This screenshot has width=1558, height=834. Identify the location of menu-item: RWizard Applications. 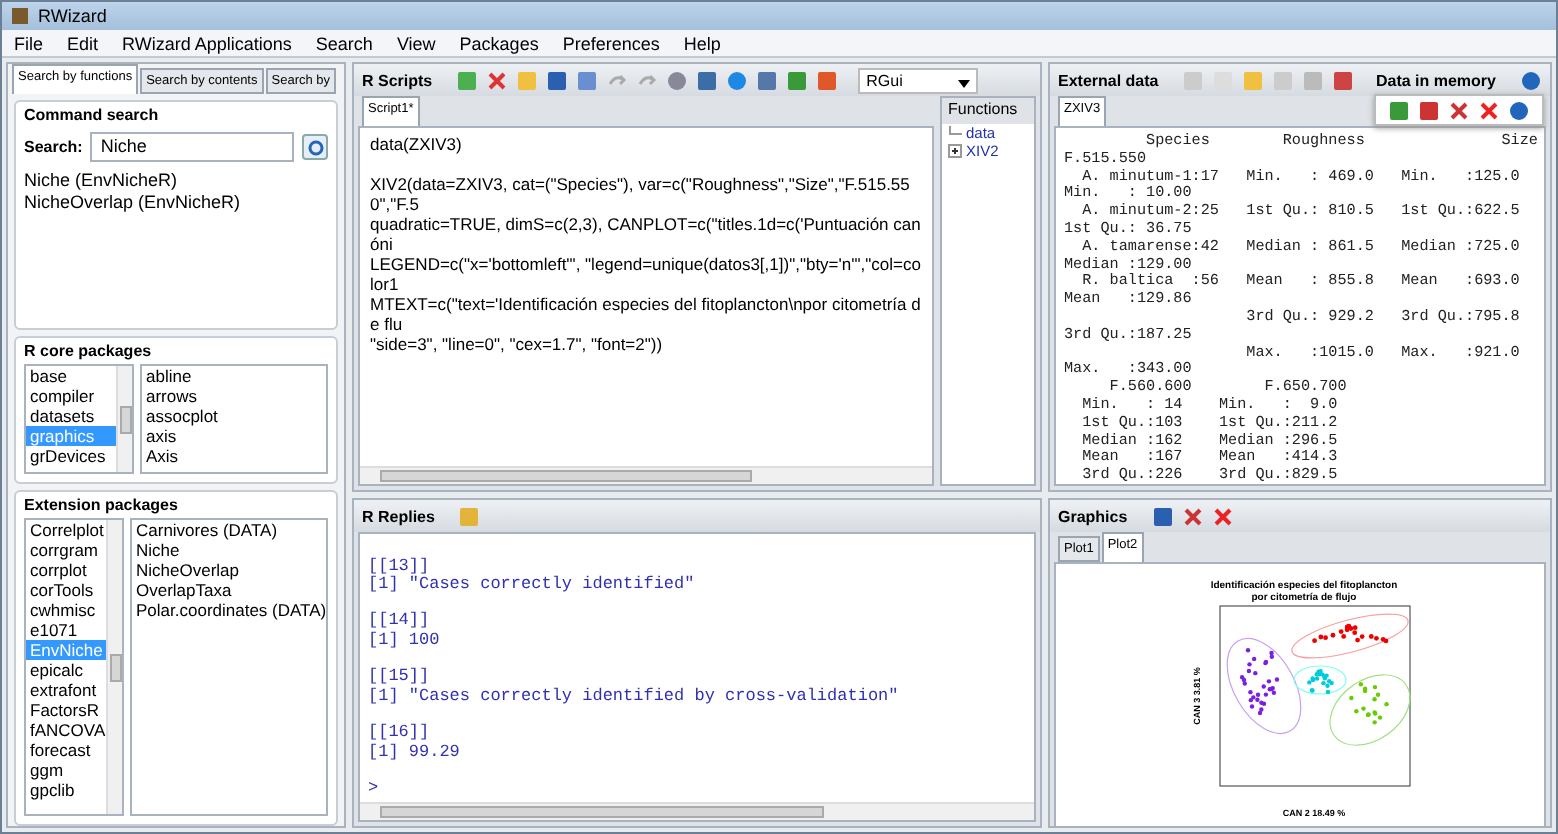
(207, 43).